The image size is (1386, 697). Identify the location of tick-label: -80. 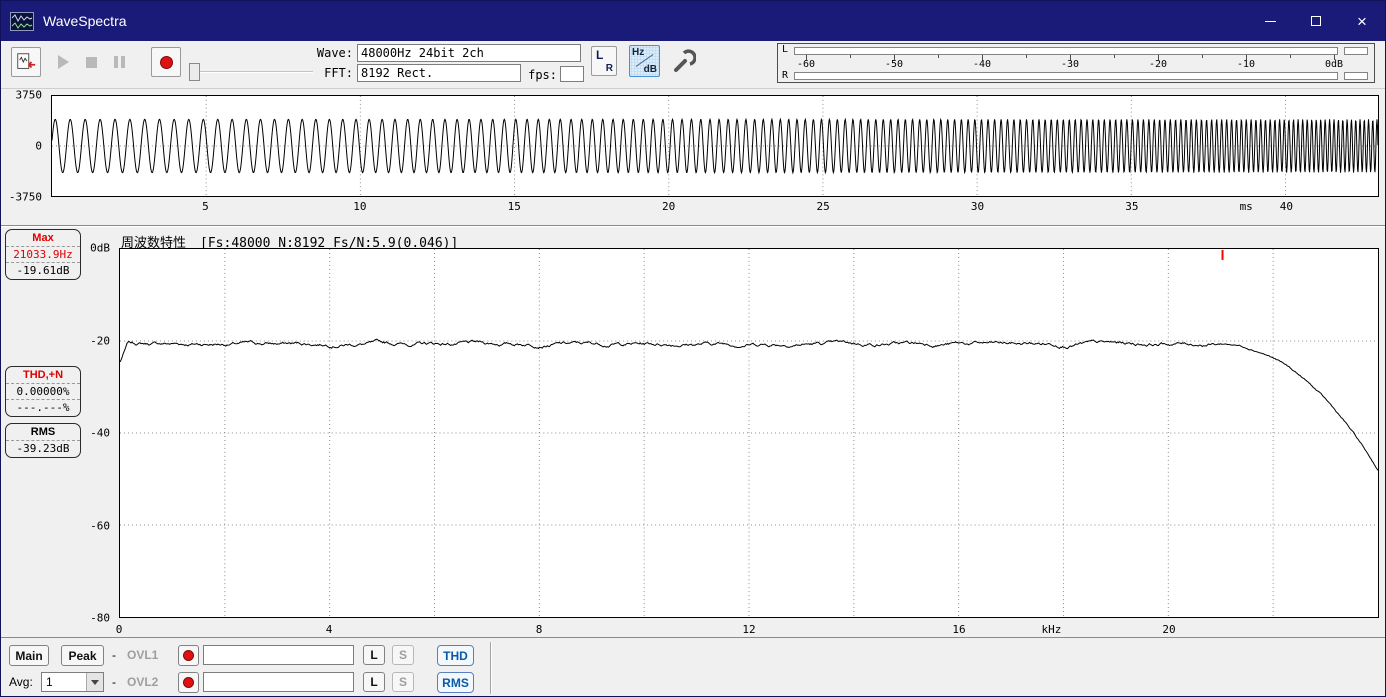
(100, 618).